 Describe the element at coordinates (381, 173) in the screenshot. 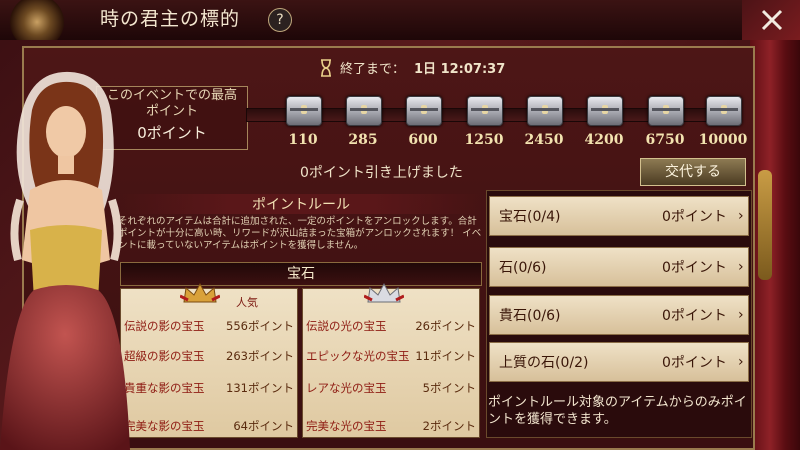

I see `points-raised-text: 0ポイント引き上げました` at that location.